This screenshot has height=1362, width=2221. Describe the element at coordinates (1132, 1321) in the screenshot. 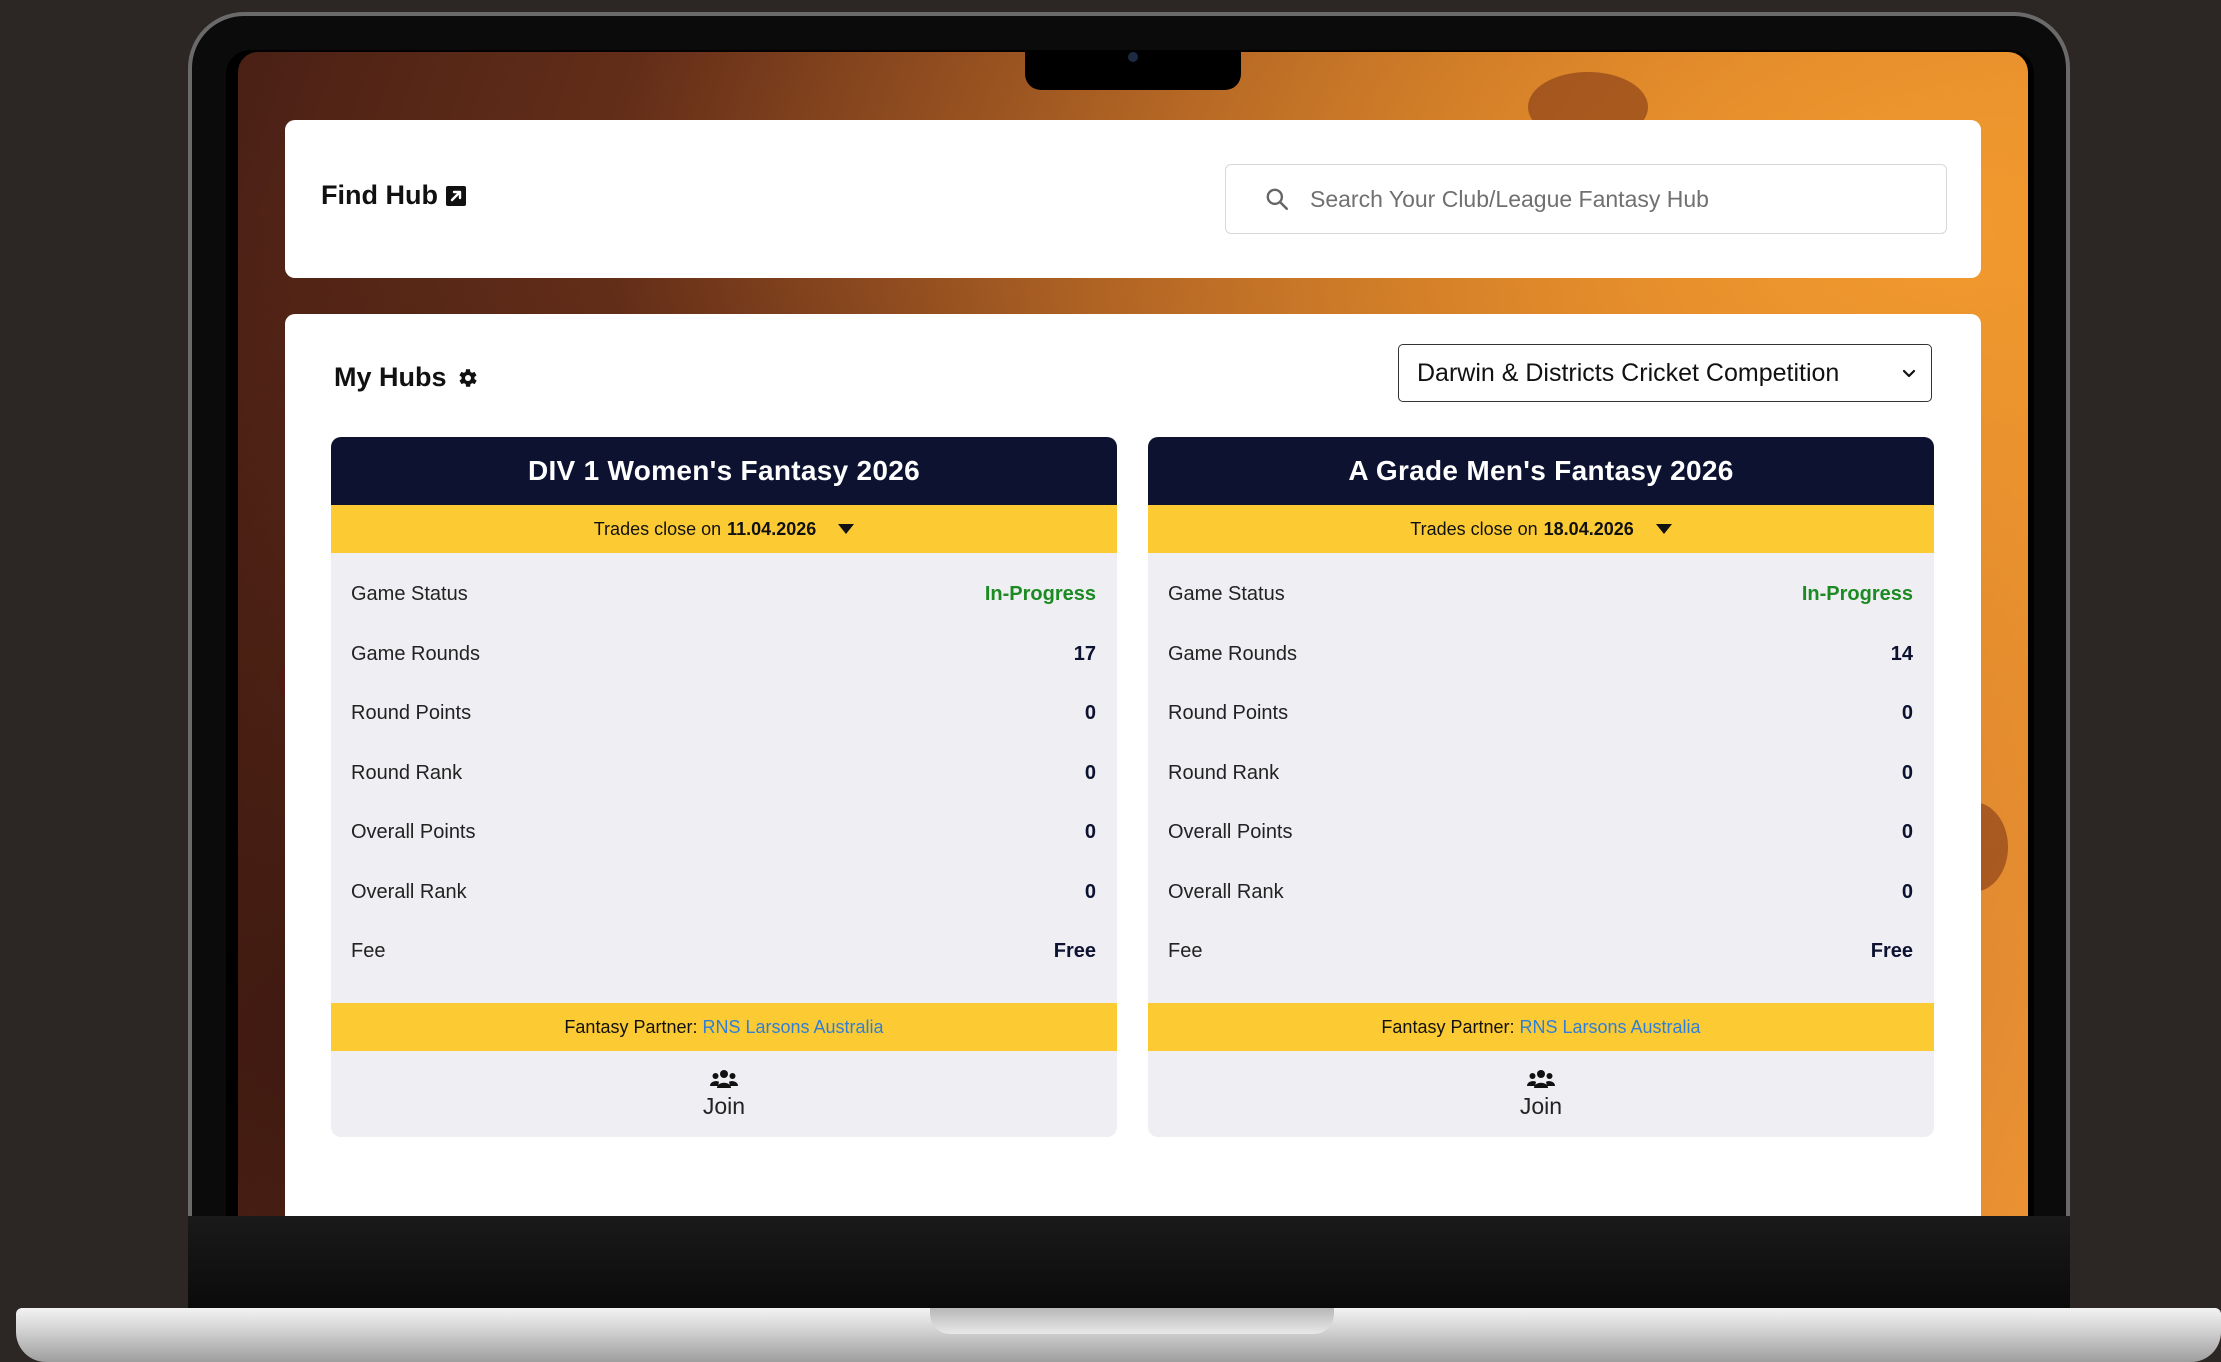

I see `laptop-hinge-notch` at that location.